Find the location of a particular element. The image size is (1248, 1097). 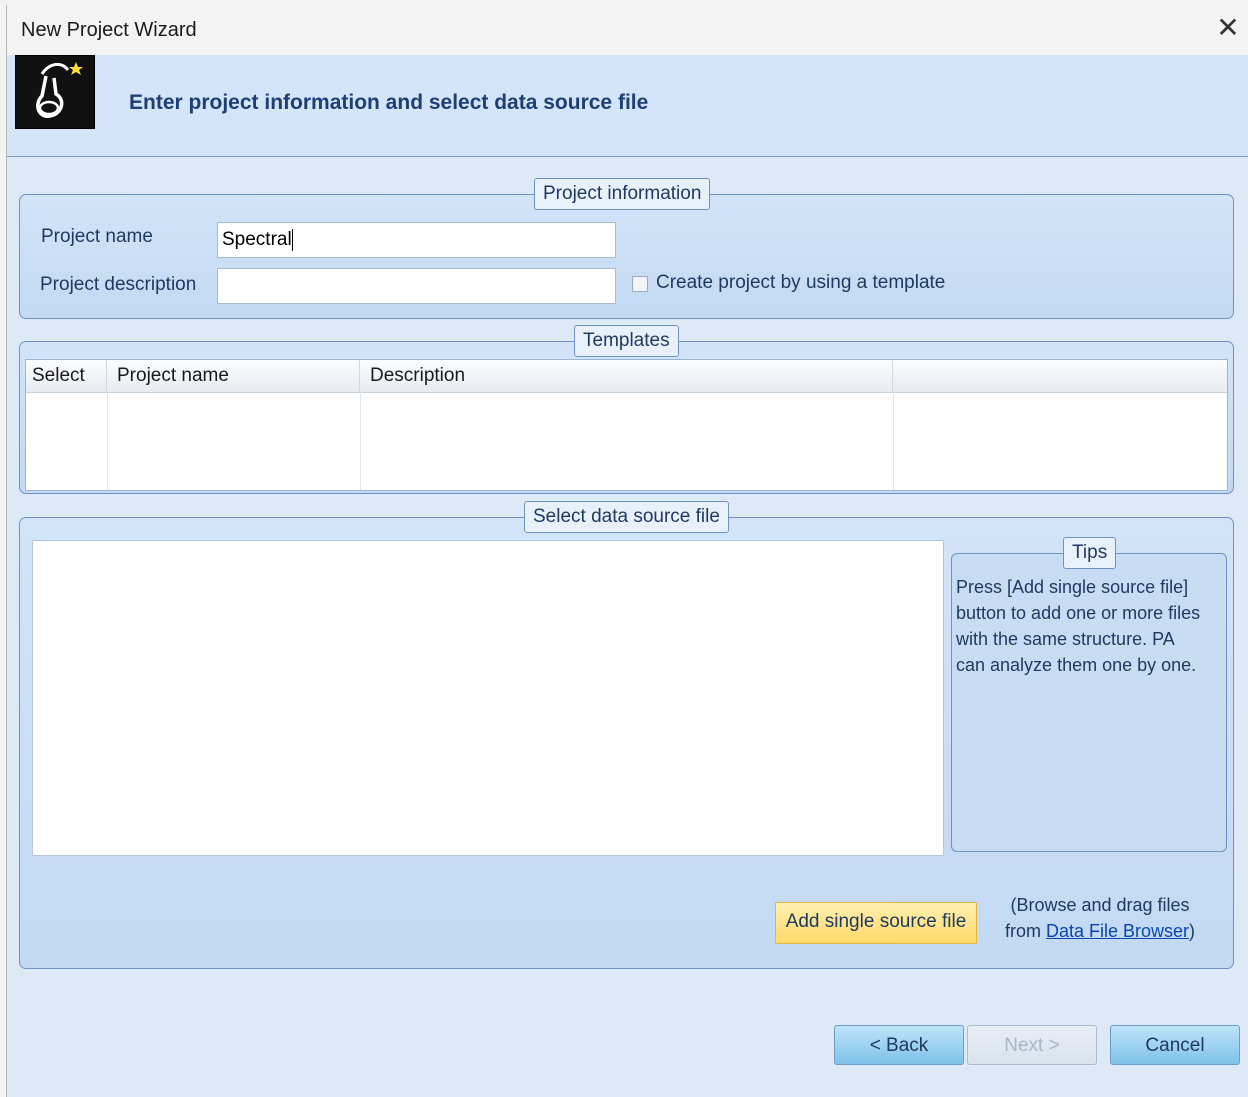

window-title: New Project Wizard is located at coordinates (109, 30).